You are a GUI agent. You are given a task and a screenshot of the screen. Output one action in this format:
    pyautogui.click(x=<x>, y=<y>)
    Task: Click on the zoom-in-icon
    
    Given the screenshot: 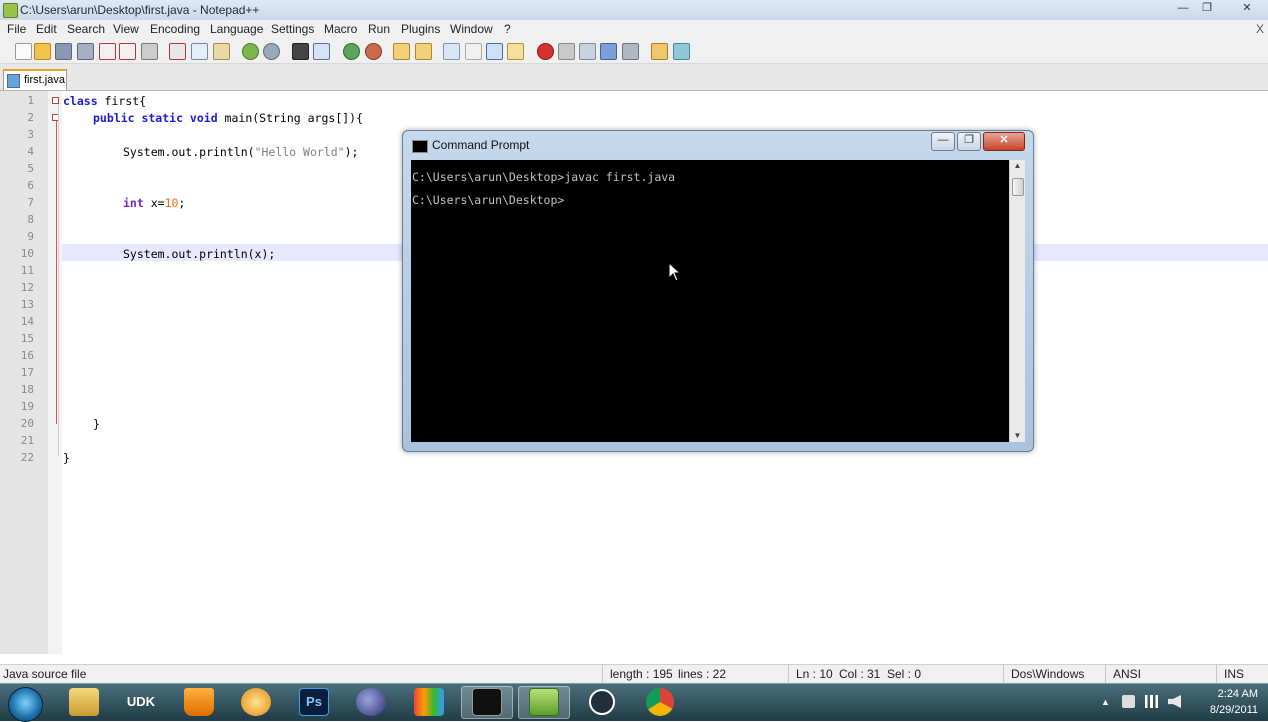 What is the action you would take?
    pyautogui.click(x=351, y=51)
    